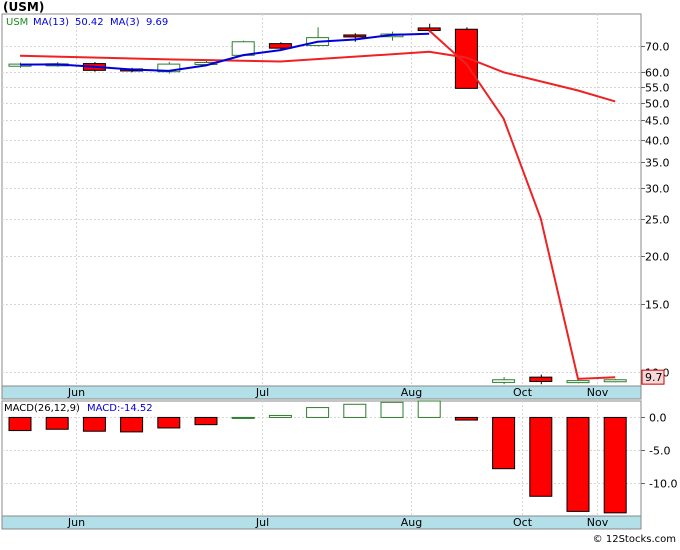 This screenshot has width=680, height=550. Describe the element at coordinates (125, 22) in the screenshot. I see `legend-ma-slow-label: MA(3)` at that location.